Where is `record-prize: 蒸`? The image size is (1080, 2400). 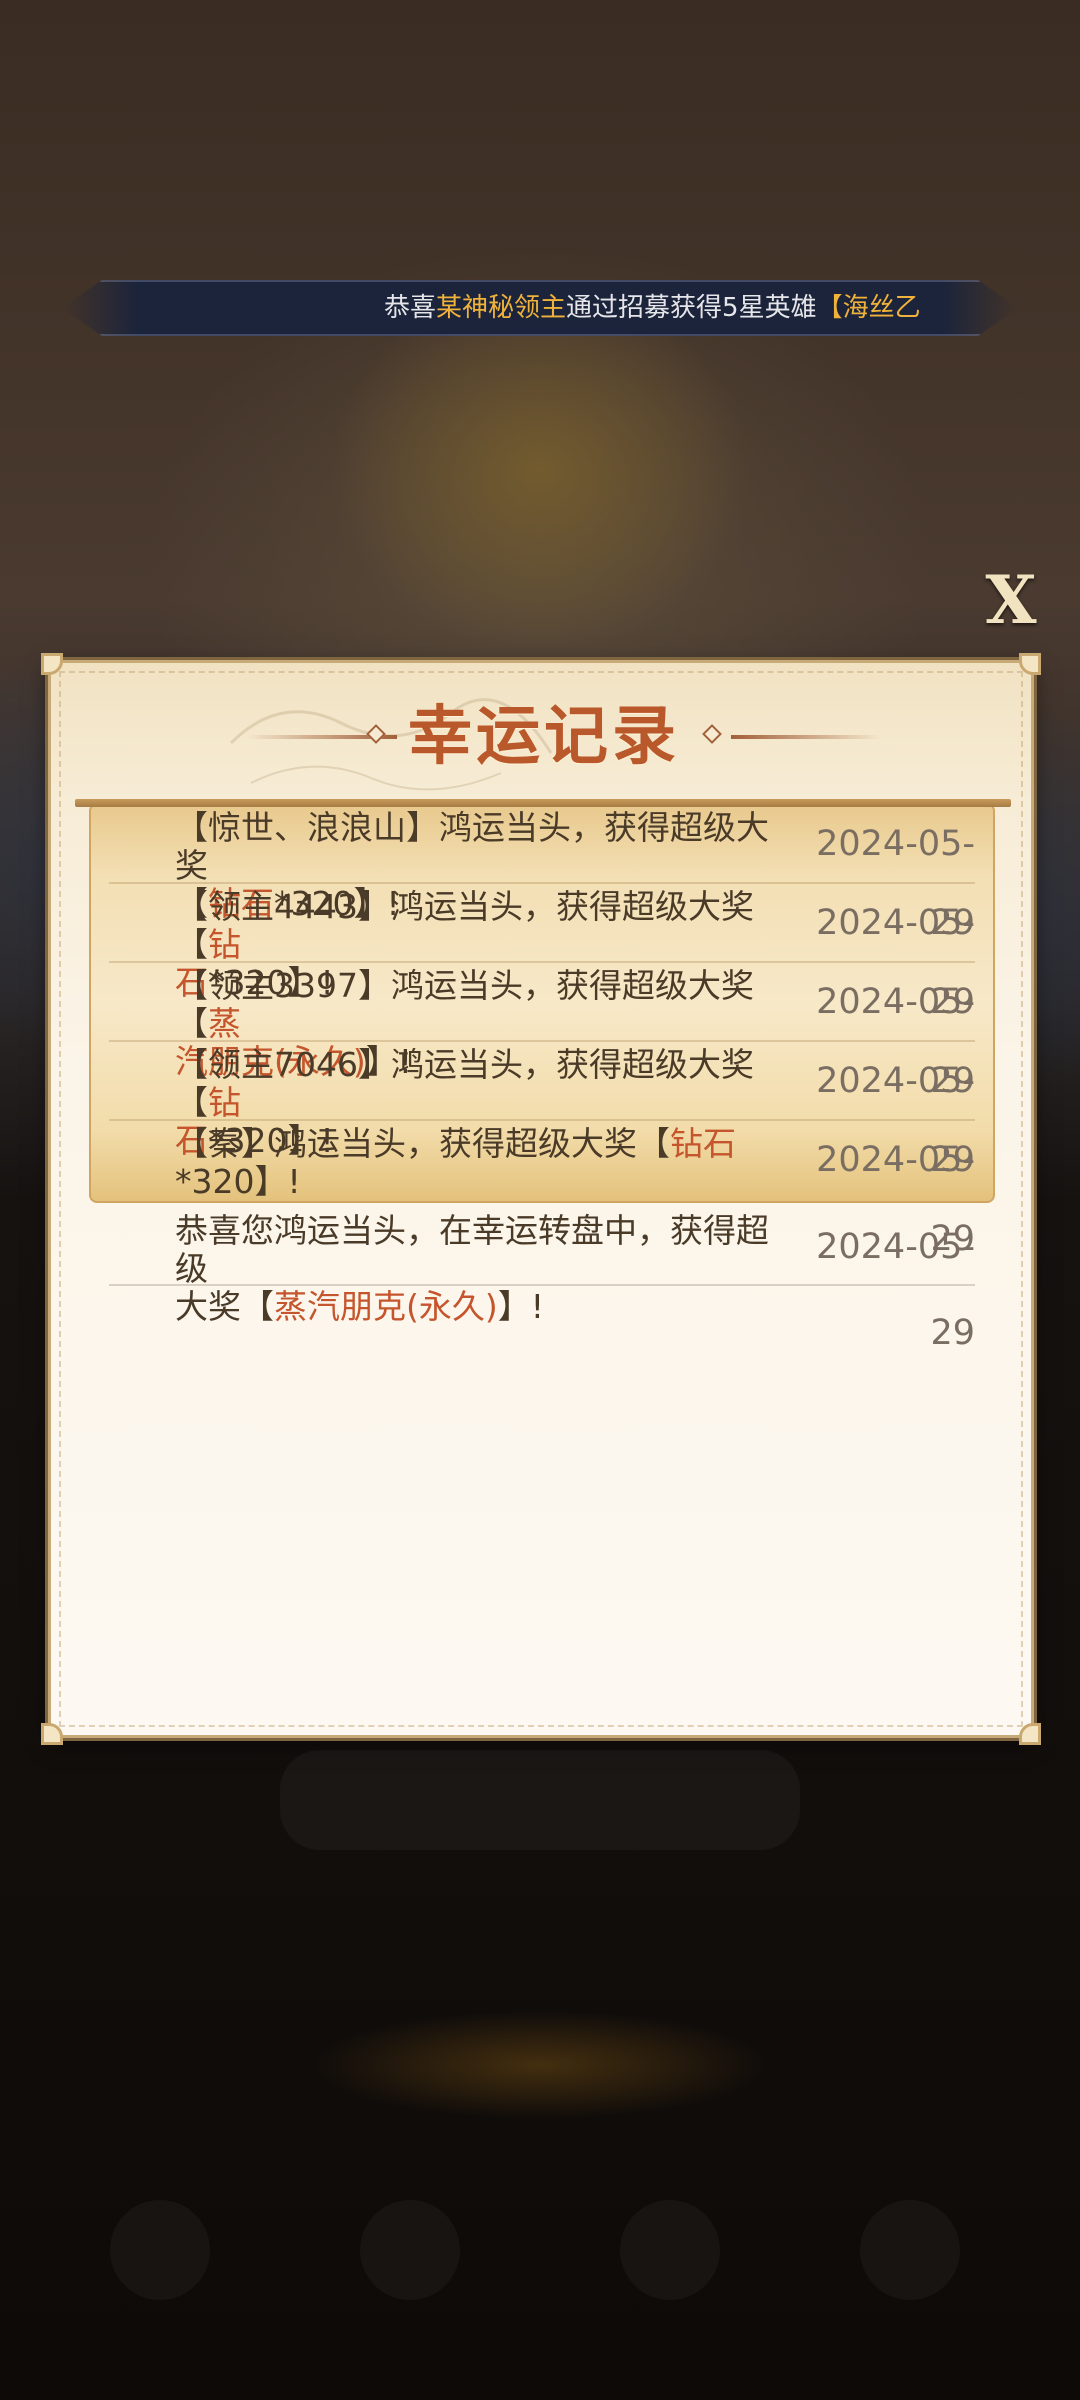
record-prize: 蒸 is located at coordinates (224, 1023).